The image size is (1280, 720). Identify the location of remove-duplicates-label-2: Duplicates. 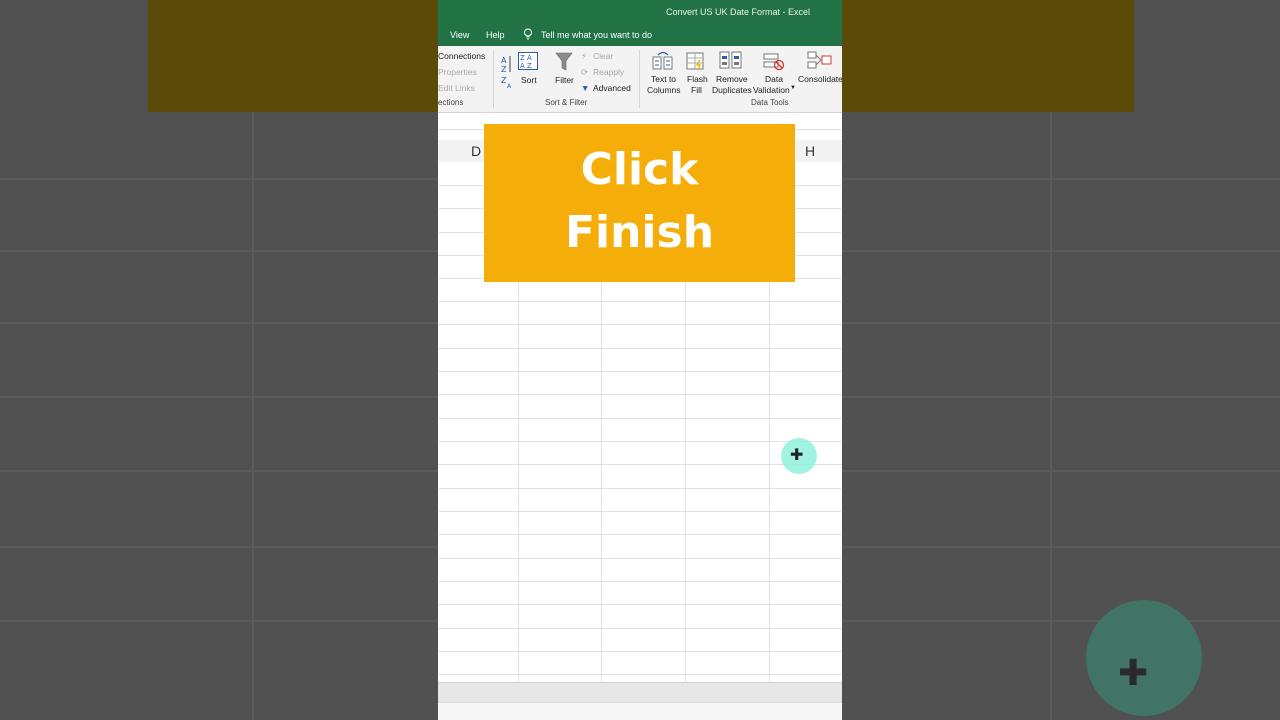
(732, 90).